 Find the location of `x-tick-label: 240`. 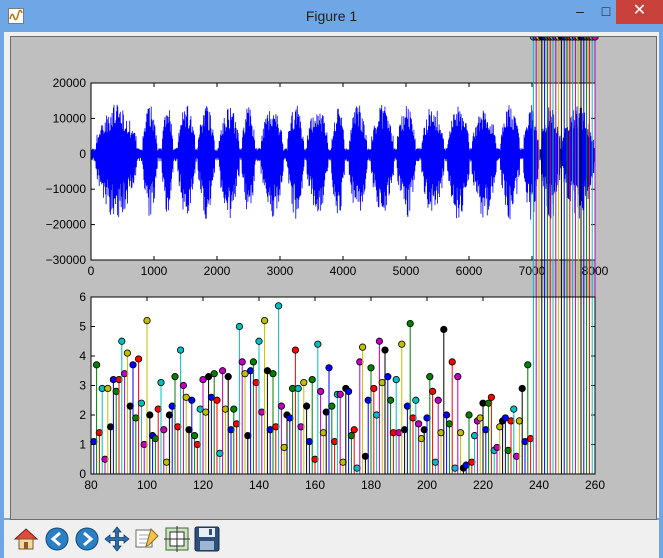

x-tick-label: 240 is located at coordinates (539, 485).